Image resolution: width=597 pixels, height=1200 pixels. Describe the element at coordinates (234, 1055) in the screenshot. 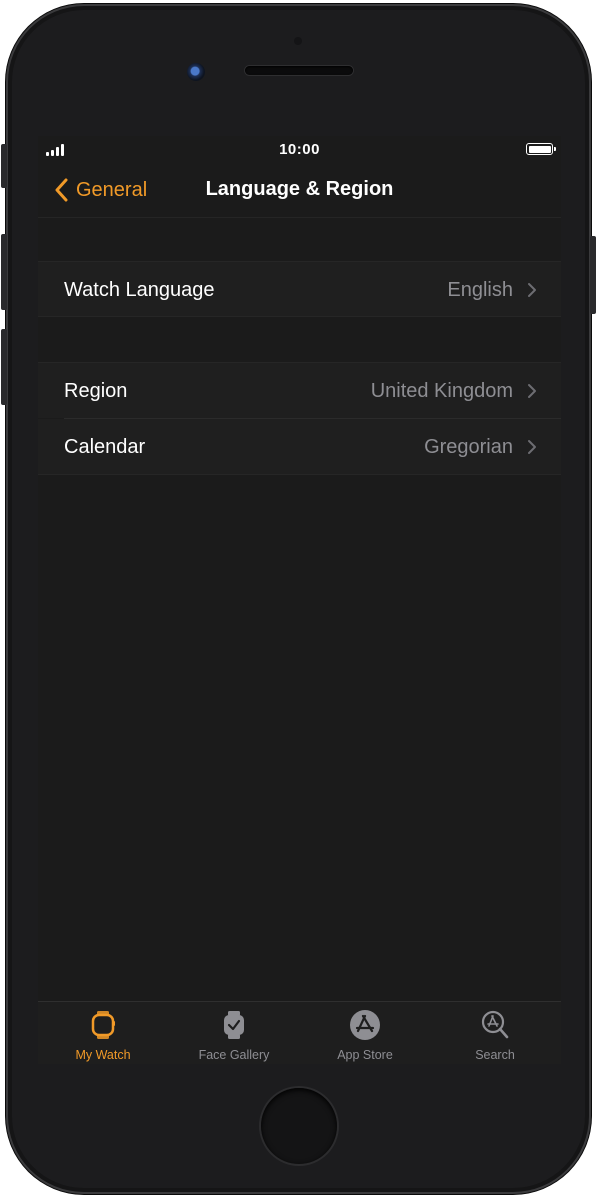

I see `tab-face-gallery-label: Face Gallery` at that location.